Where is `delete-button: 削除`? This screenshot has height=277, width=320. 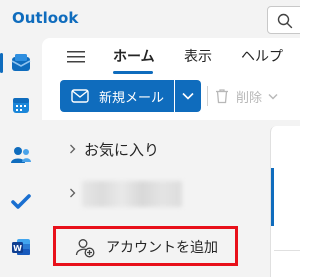 delete-button: 削除 is located at coordinates (246, 96).